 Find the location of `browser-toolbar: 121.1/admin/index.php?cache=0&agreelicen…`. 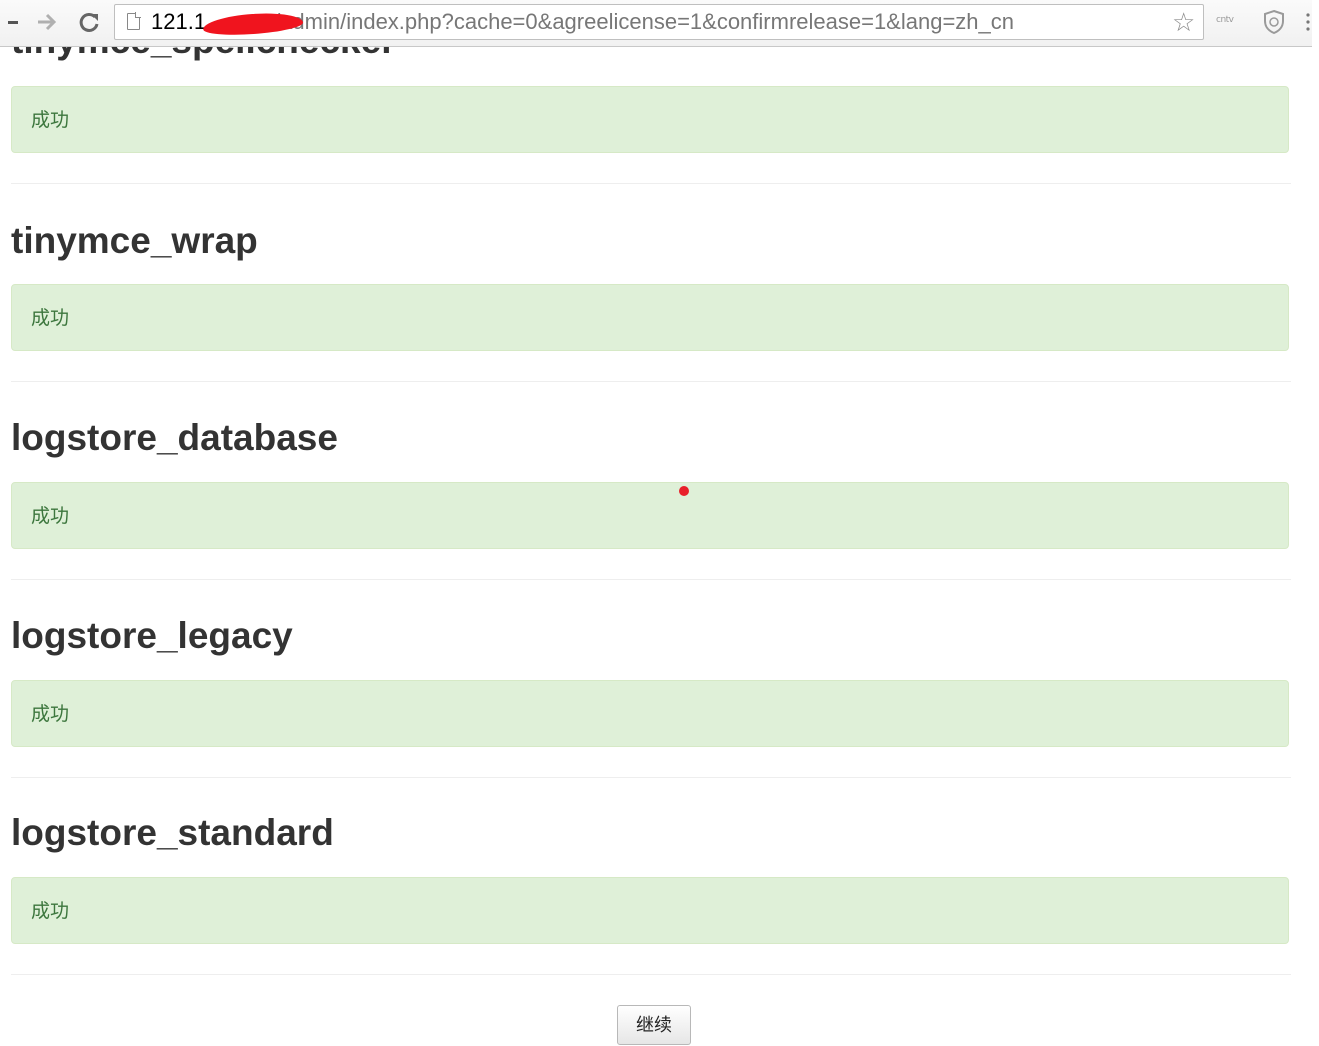

browser-toolbar: 121.1/admin/index.php?cache=0&agreelicen… is located at coordinates (656, 23).